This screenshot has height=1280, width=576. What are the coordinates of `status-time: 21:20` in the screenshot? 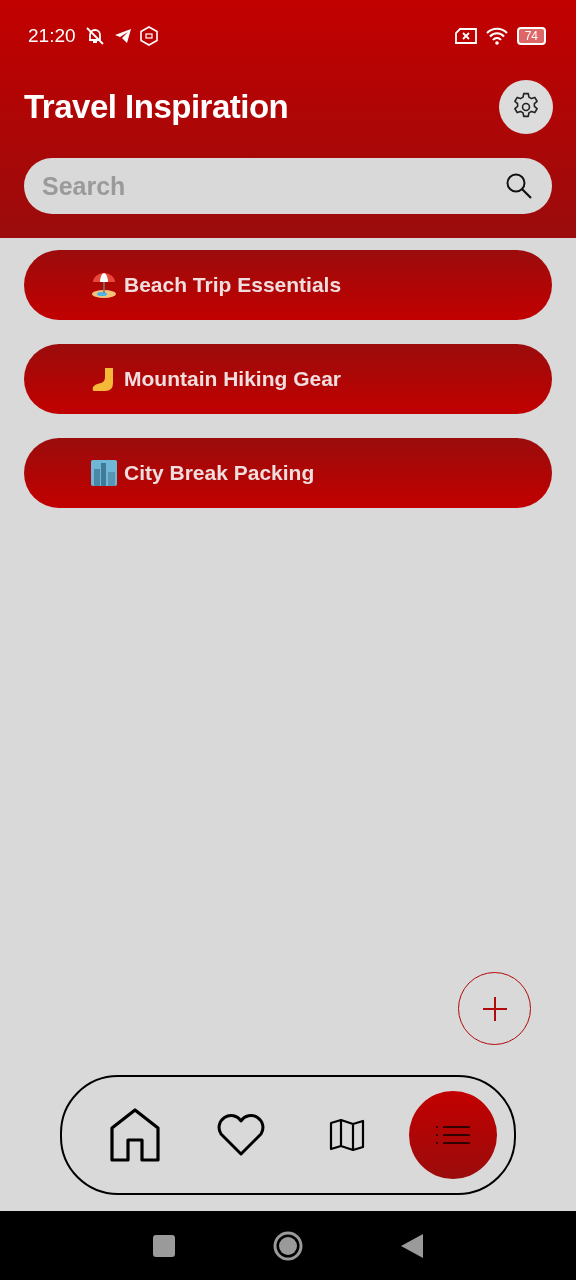 It's located at (52, 36).